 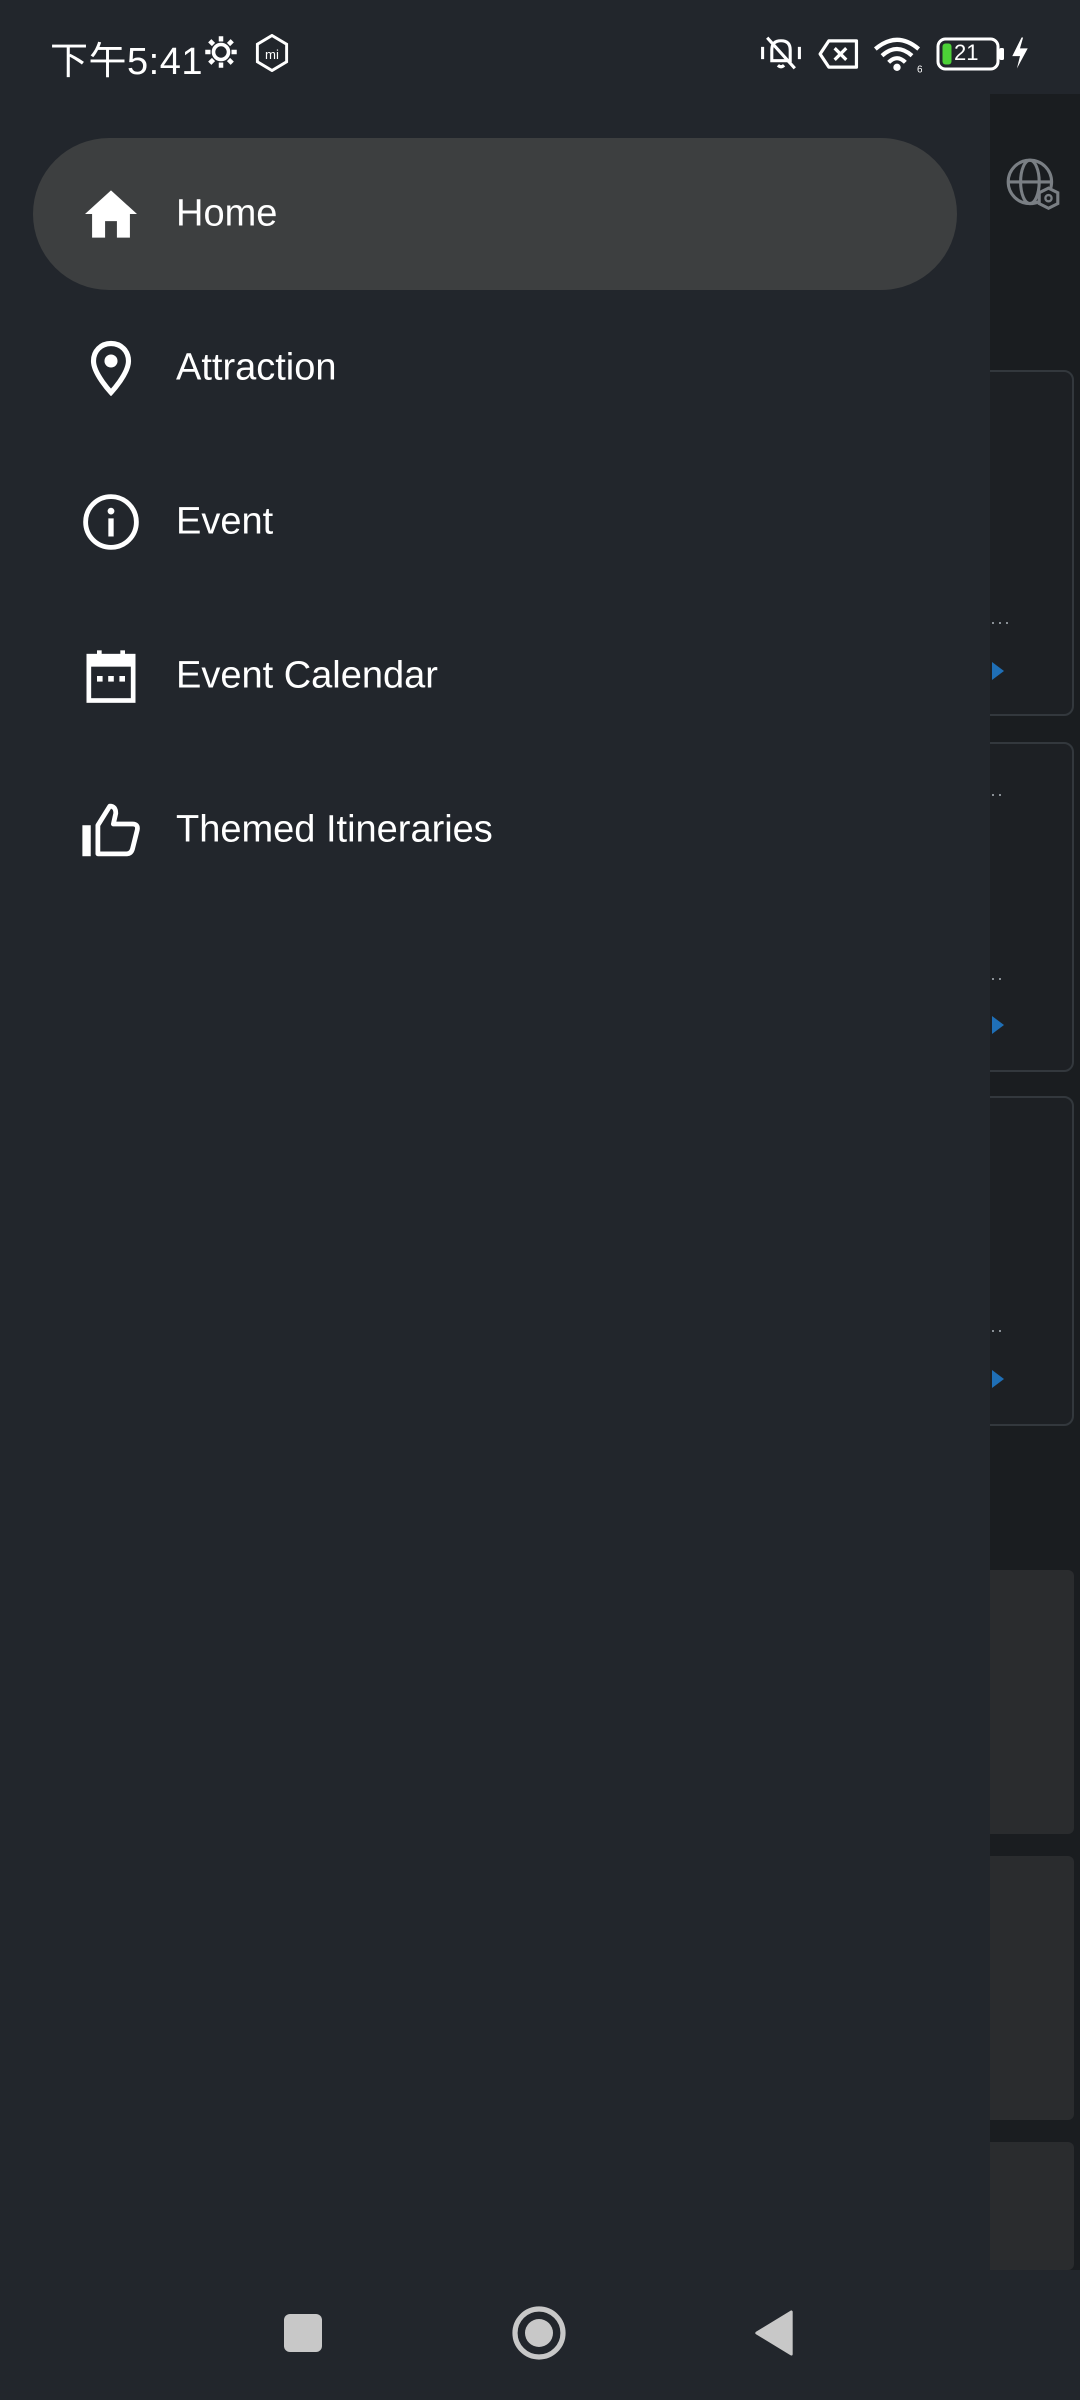 I want to click on background-more-dots: ···, so click(x=1000, y=622).